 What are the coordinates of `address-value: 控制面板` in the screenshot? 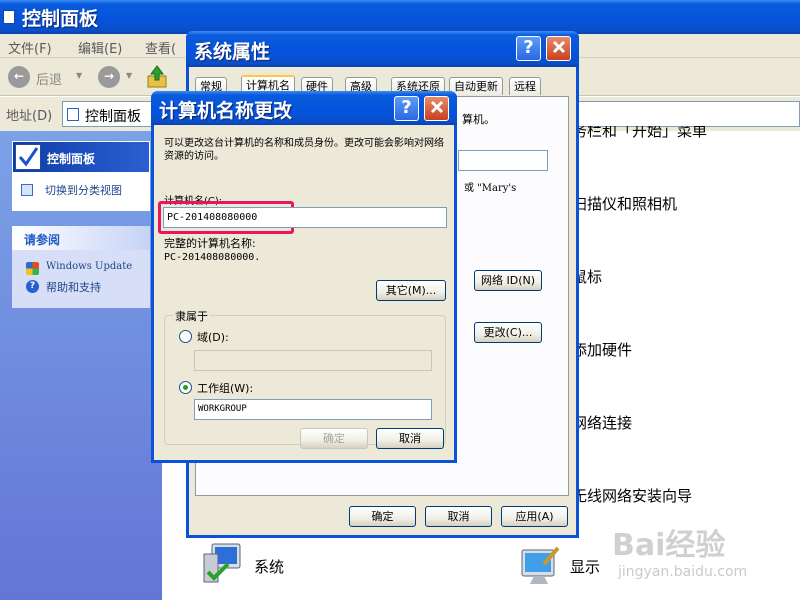 It's located at (113, 117).